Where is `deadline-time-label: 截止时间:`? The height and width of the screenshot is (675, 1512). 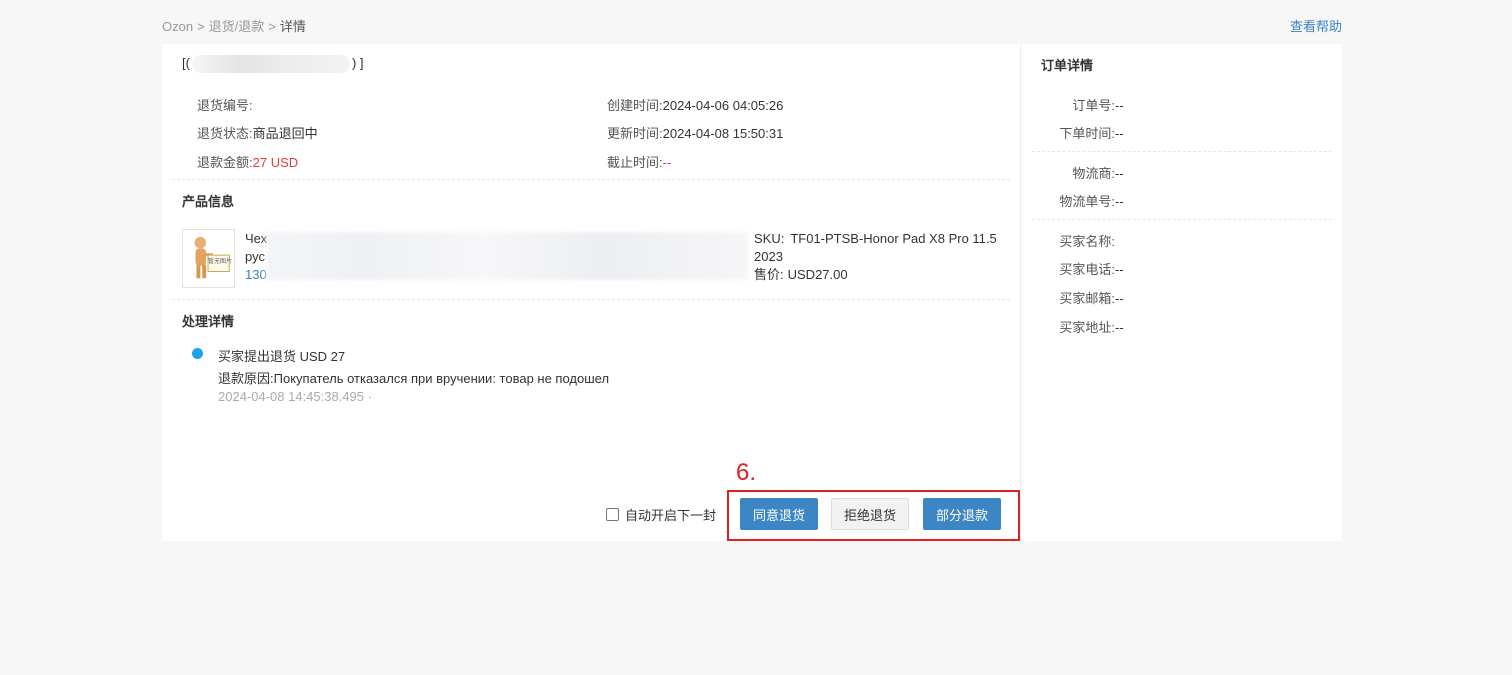
deadline-time-label: 截止时间: is located at coordinates (635, 162).